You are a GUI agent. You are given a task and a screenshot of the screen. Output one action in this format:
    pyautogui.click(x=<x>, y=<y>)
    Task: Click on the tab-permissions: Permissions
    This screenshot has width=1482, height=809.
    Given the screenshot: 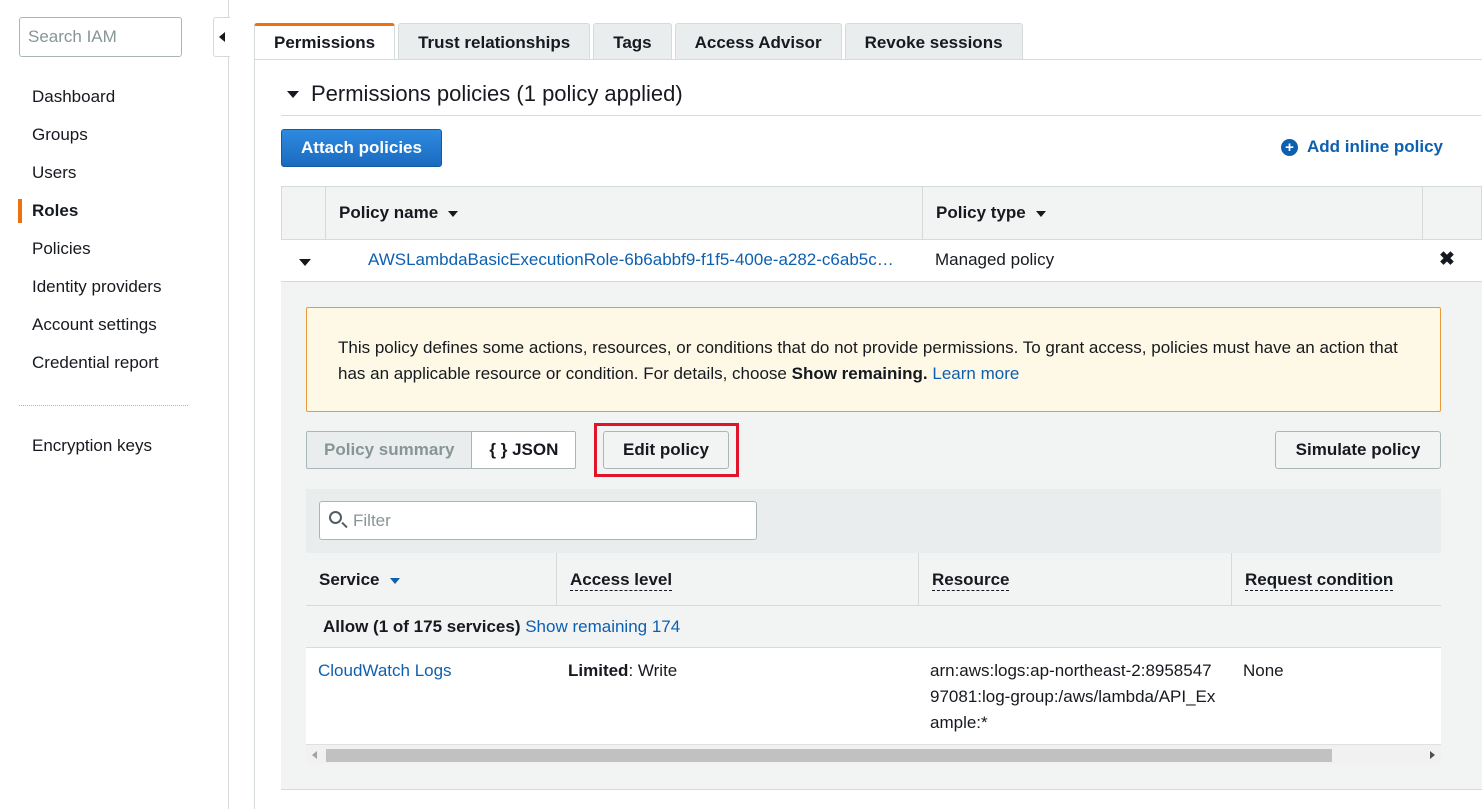 What is the action you would take?
    pyautogui.click(x=325, y=41)
    